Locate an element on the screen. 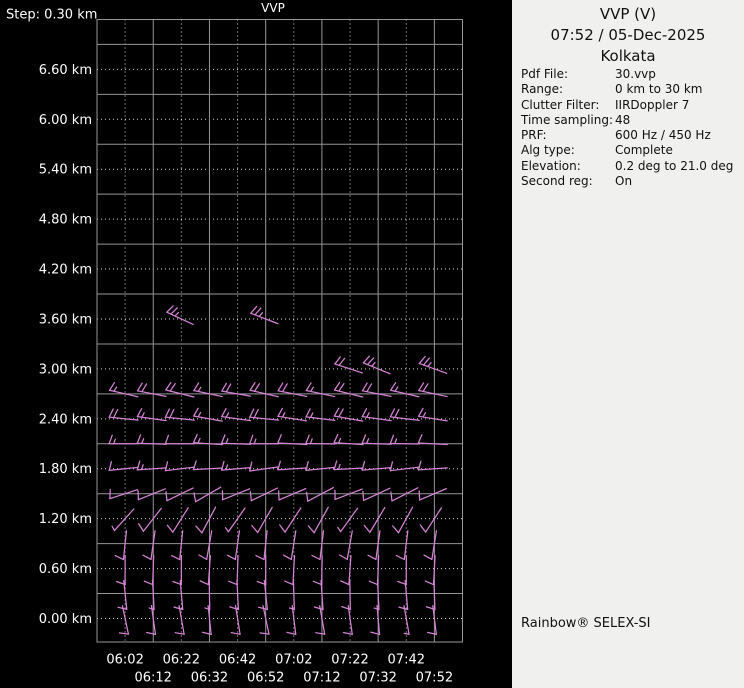 The width and height of the screenshot is (744, 688). param-value: 0 km to 30 km is located at coordinates (659, 89).